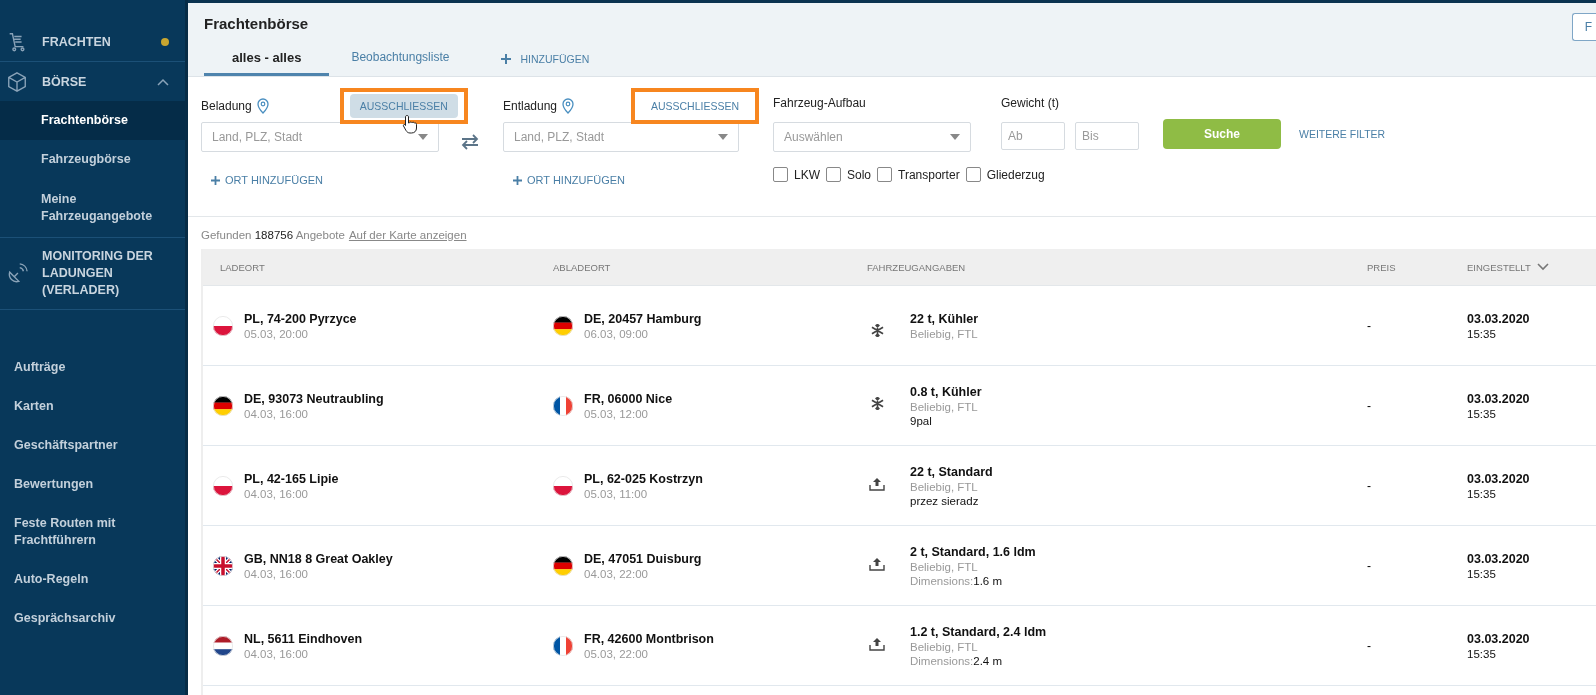  Describe the element at coordinates (92, 484) in the screenshot. I see `sidebar-item: Bewertungen` at that location.